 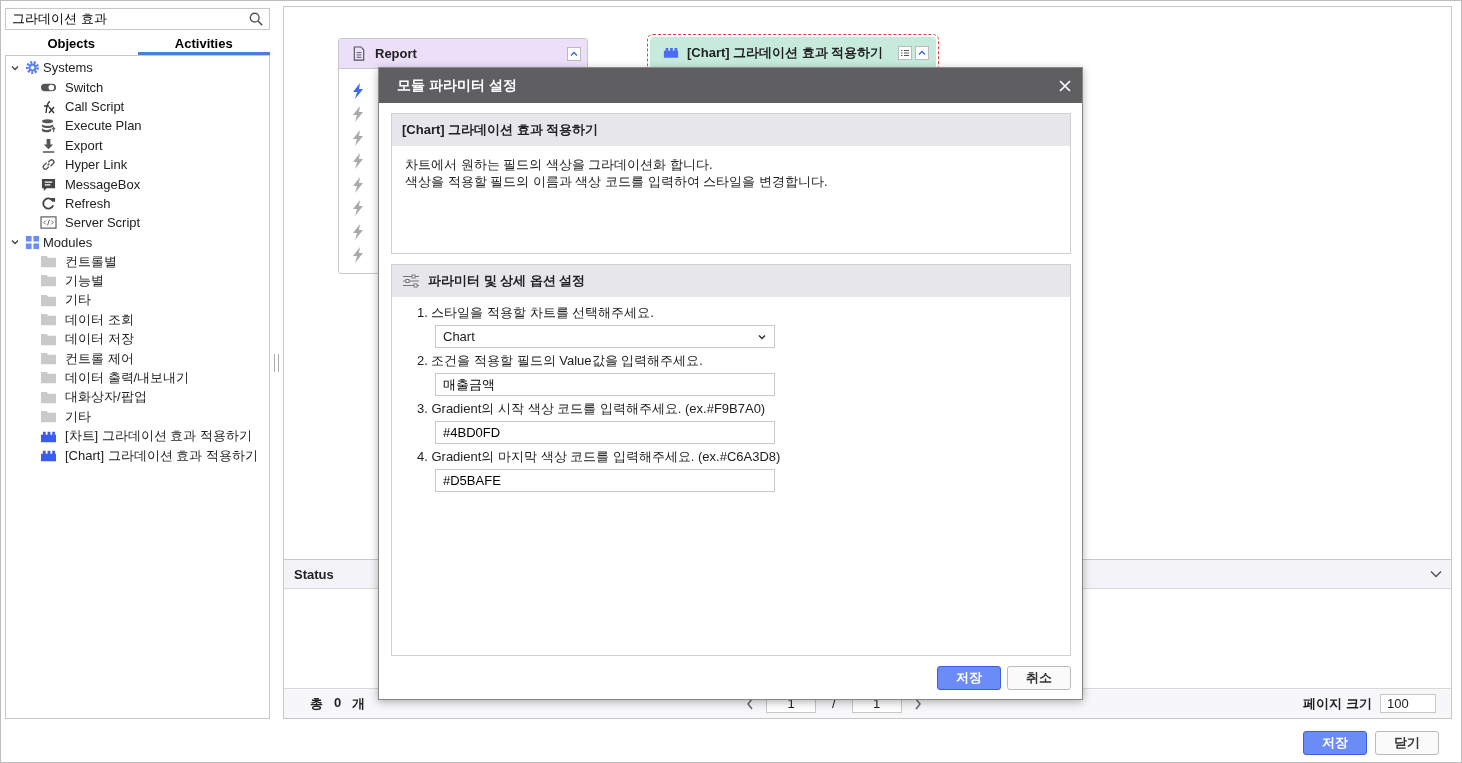 I want to click on parameter-label: 4. Gradient의 마지막 색상 코드를 입력해주세요. (ex.#C6A3D8), so click(x=599, y=457).